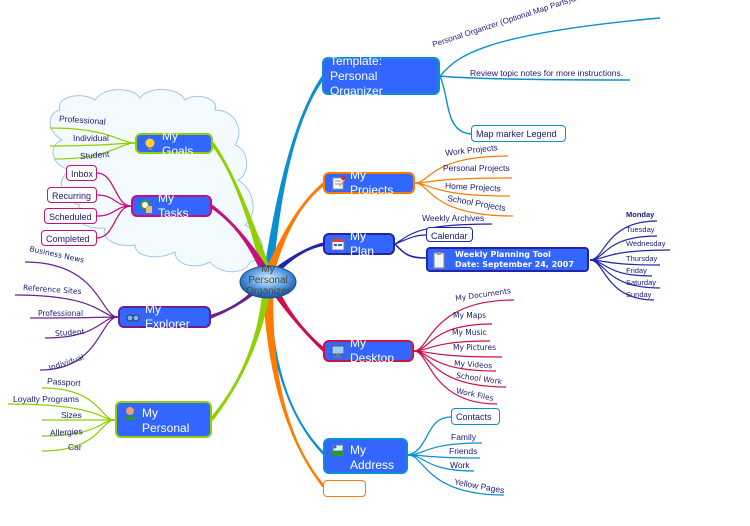 The height and width of the screenshot is (526, 750). What do you see at coordinates (294, 177) in the screenshot?
I see `branch-template` at bounding box center [294, 177].